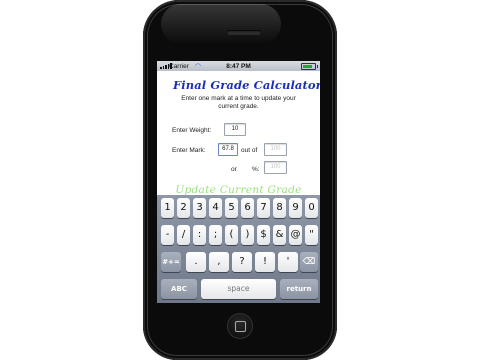  Describe the element at coordinates (263, 235) in the screenshot. I see `key-dollar: $` at that location.